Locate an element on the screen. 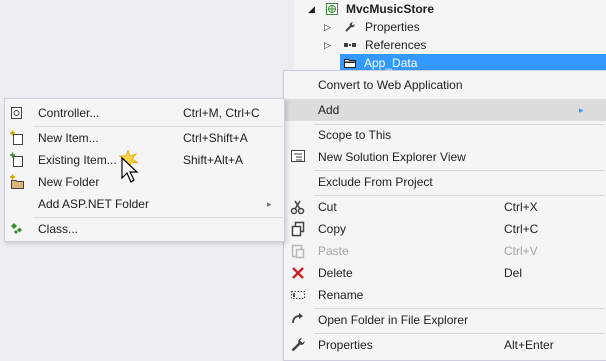 The width and height of the screenshot is (606, 361). menu-item-label: Paste is located at coordinates (333, 251).